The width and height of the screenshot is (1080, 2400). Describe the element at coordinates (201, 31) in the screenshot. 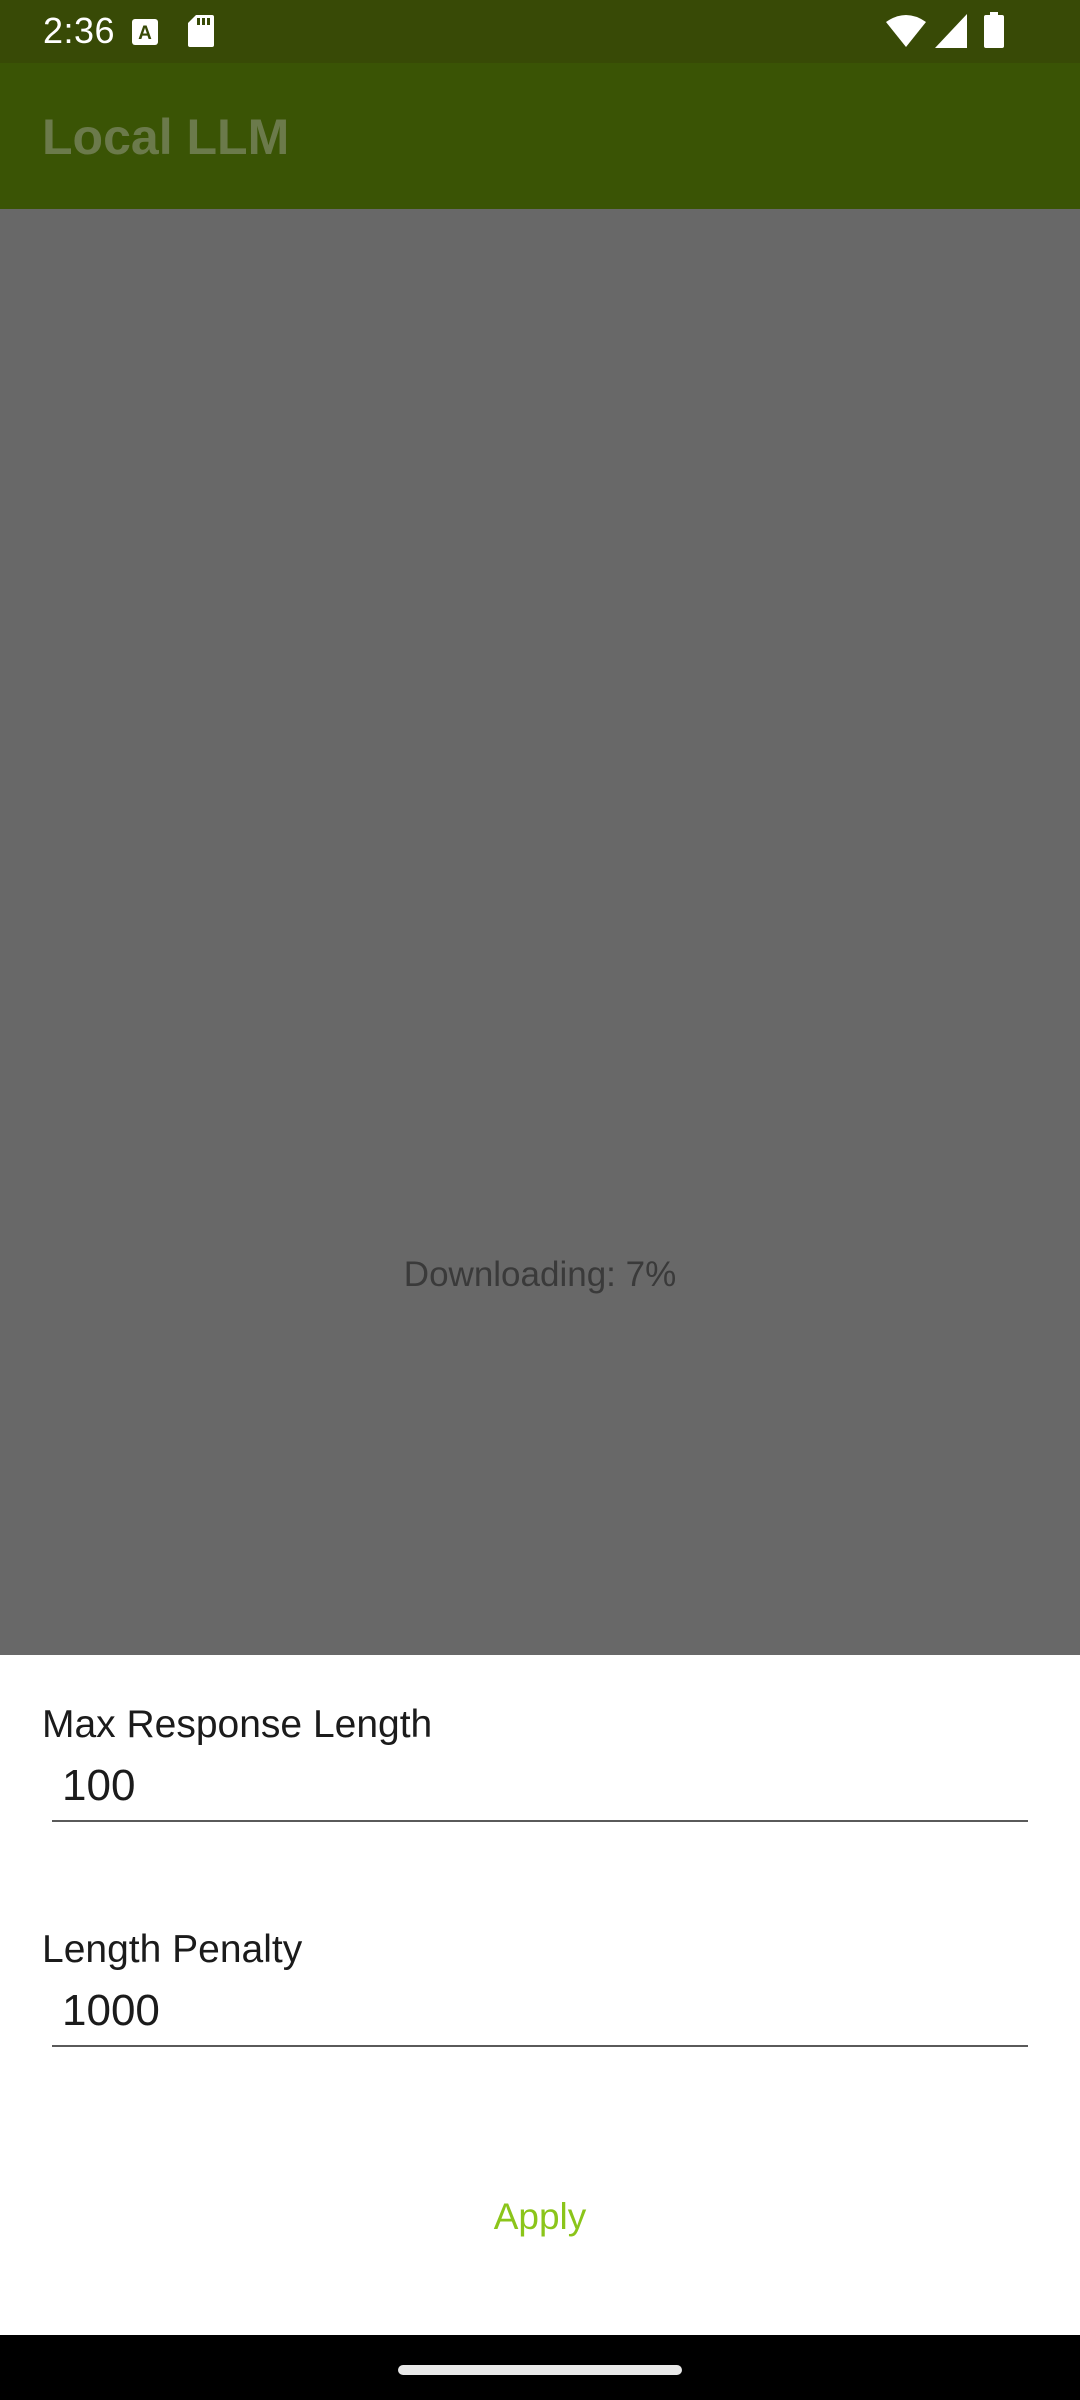

I see `sd-card-icon` at that location.